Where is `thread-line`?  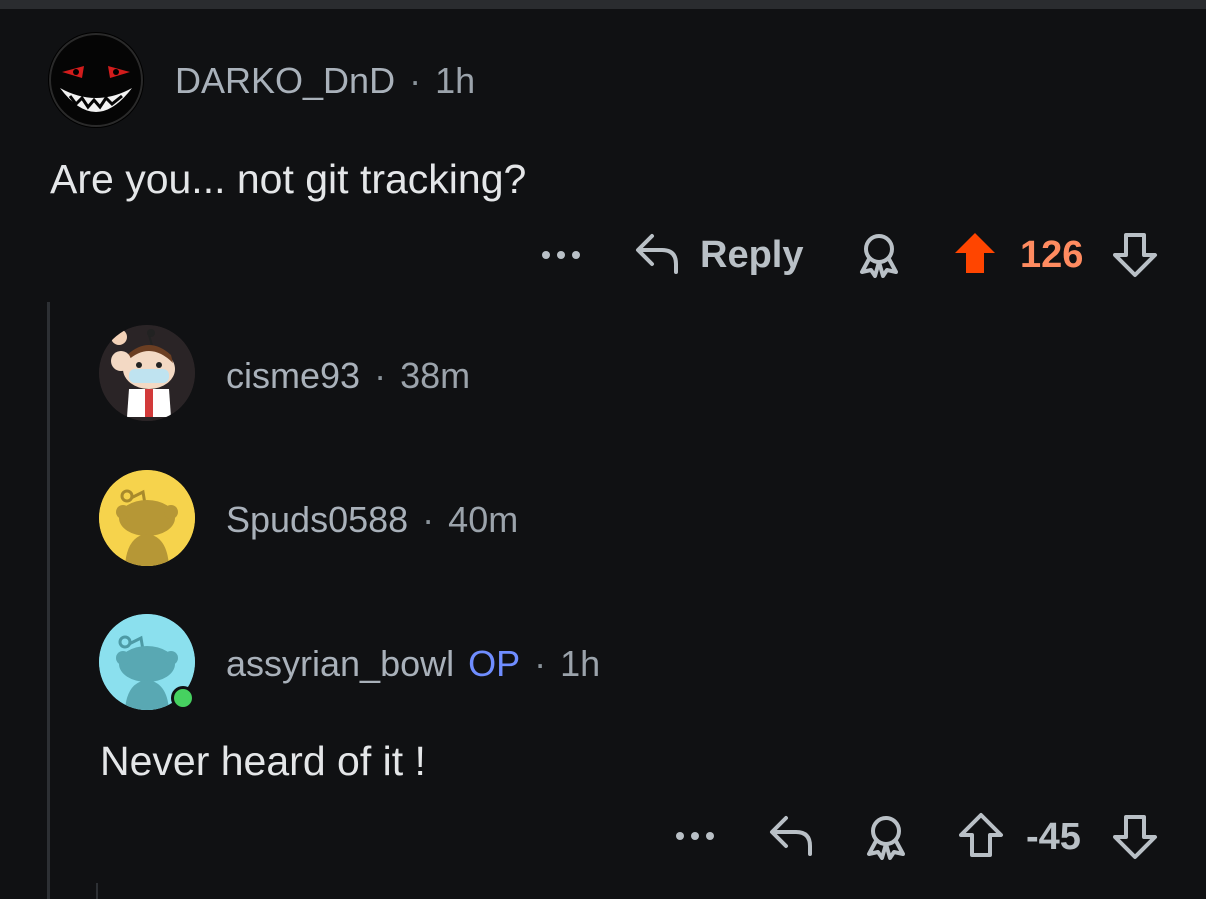 thread-line is located at coordinates (48, 600).